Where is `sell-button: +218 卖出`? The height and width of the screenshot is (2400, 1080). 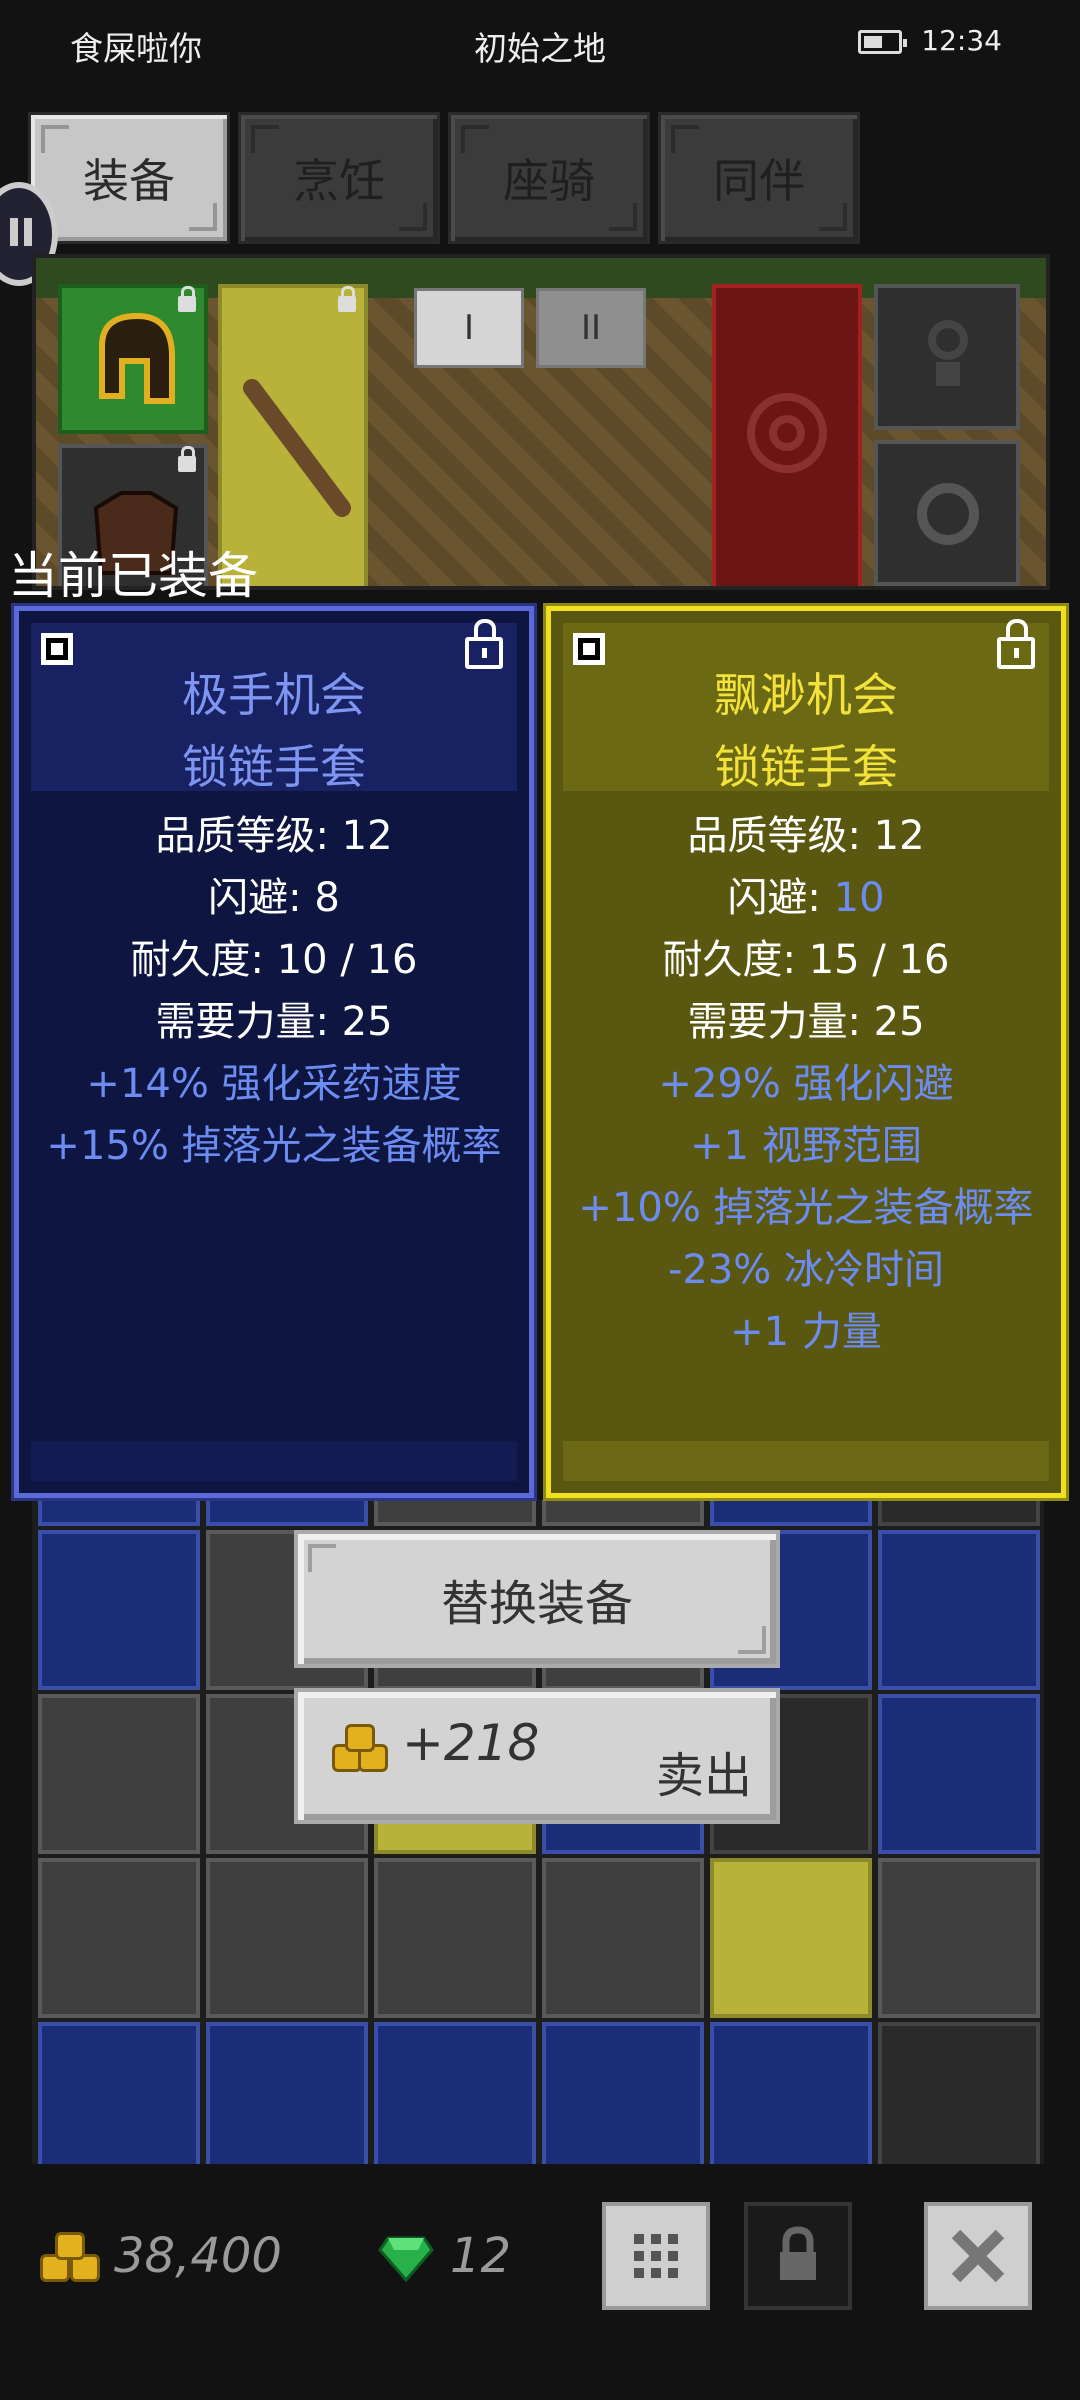
sell-button: +218 卖出 is located at coordinates (537, 1756).